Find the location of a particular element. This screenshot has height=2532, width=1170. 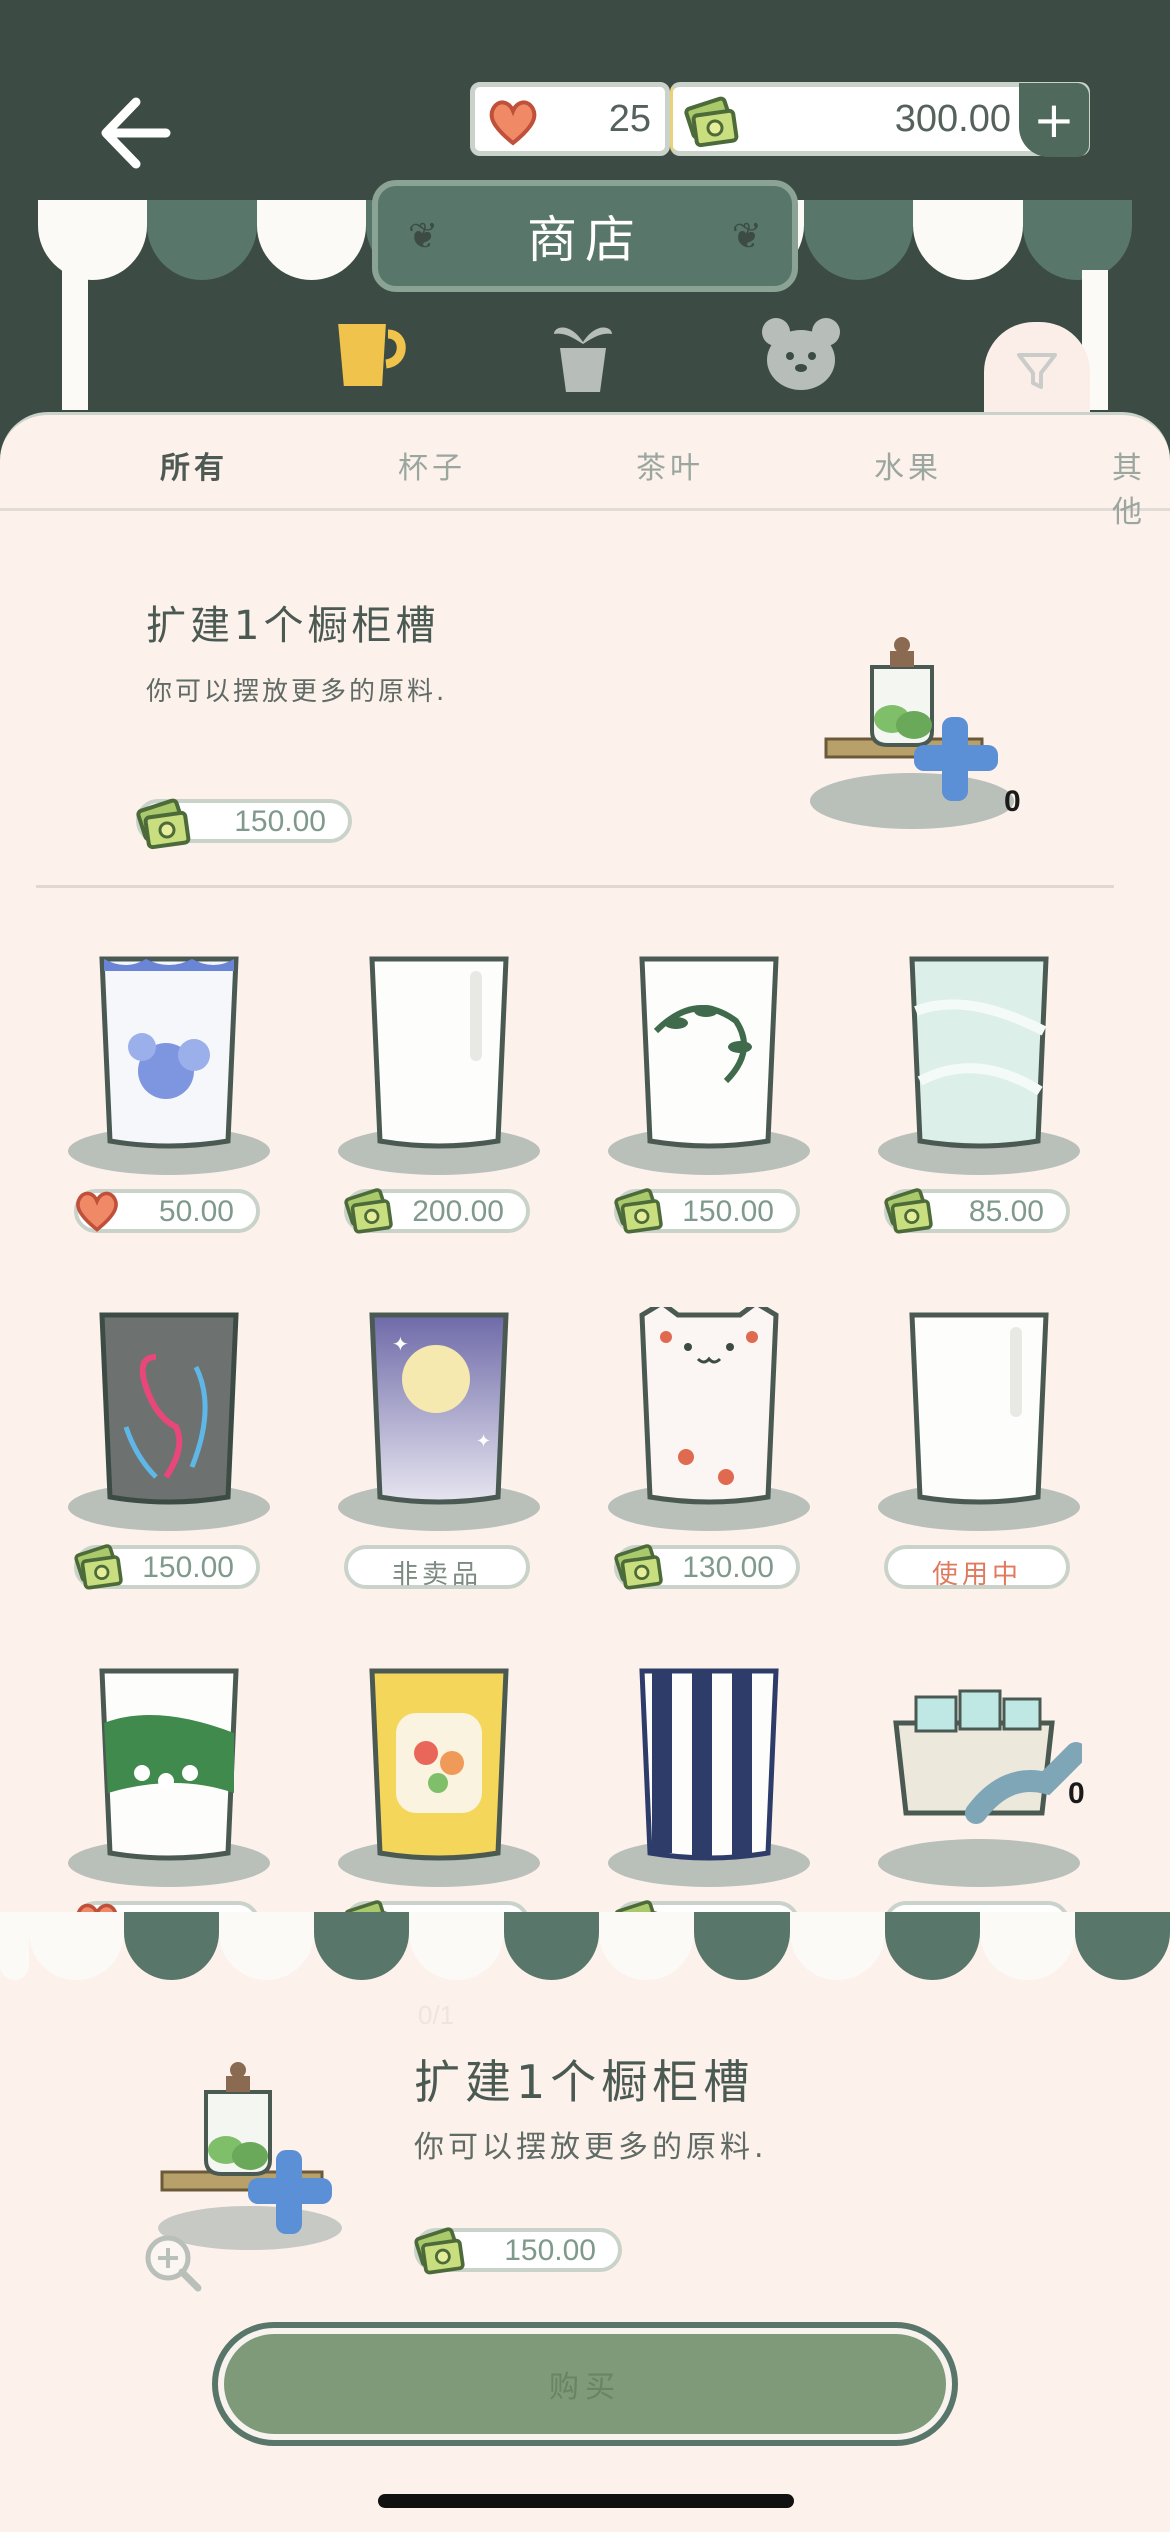

add-money-button: + is located at coordinates (1054, 120).